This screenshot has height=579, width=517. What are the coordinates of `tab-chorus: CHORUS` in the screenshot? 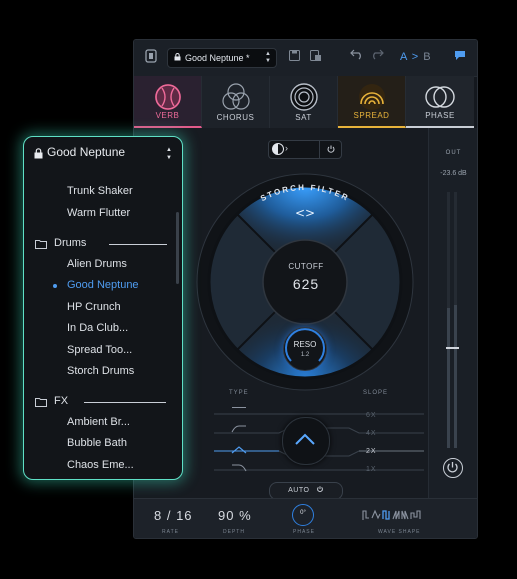 It's located at (236, 102).